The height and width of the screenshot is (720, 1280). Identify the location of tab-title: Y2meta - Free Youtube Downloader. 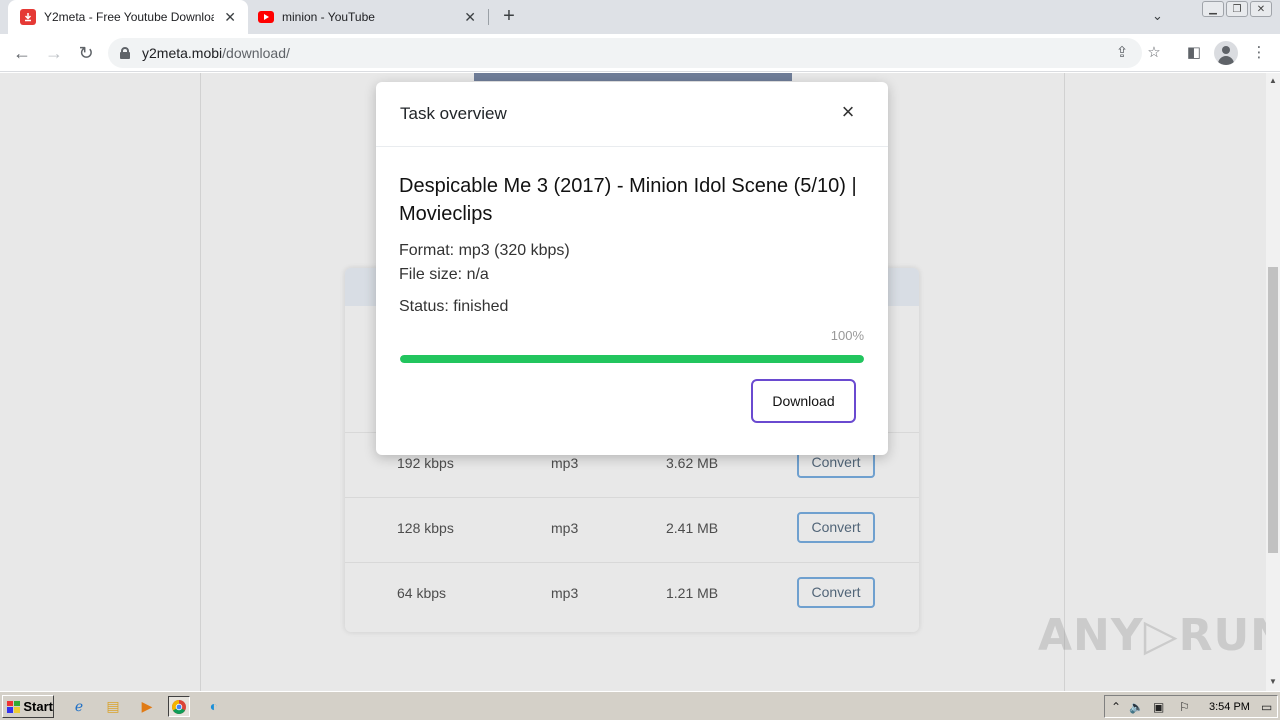
(129, 17).